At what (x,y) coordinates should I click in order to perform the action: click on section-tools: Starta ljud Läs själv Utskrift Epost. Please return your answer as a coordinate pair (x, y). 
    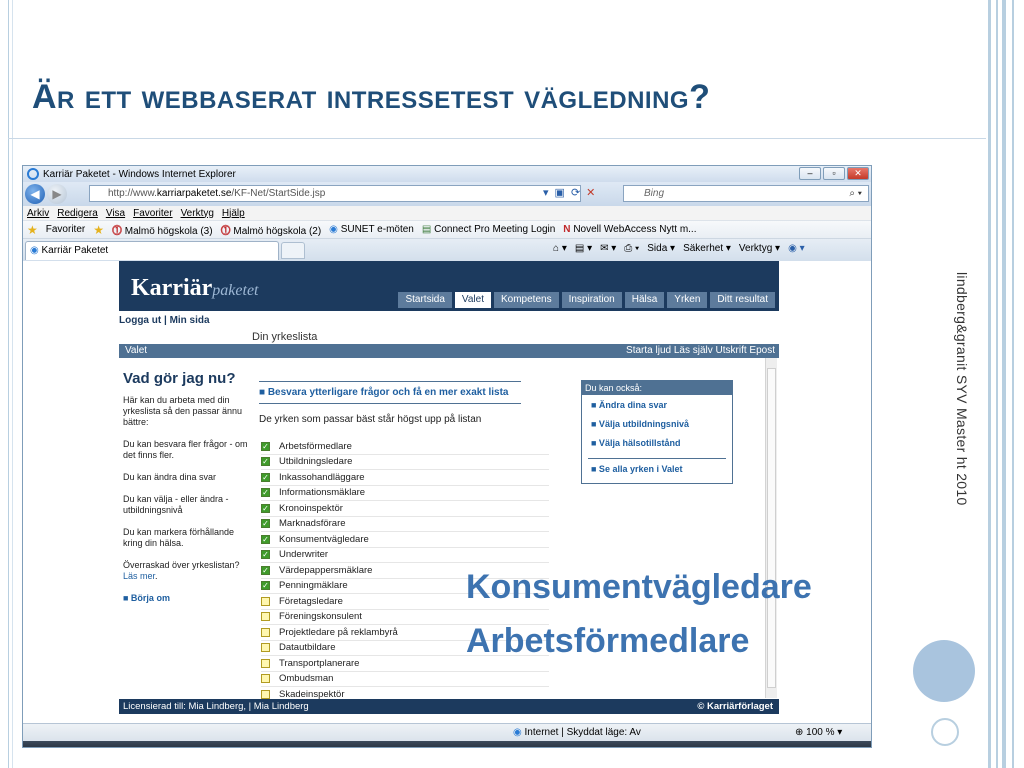
    Looking at the image, I should click on (700, 351).